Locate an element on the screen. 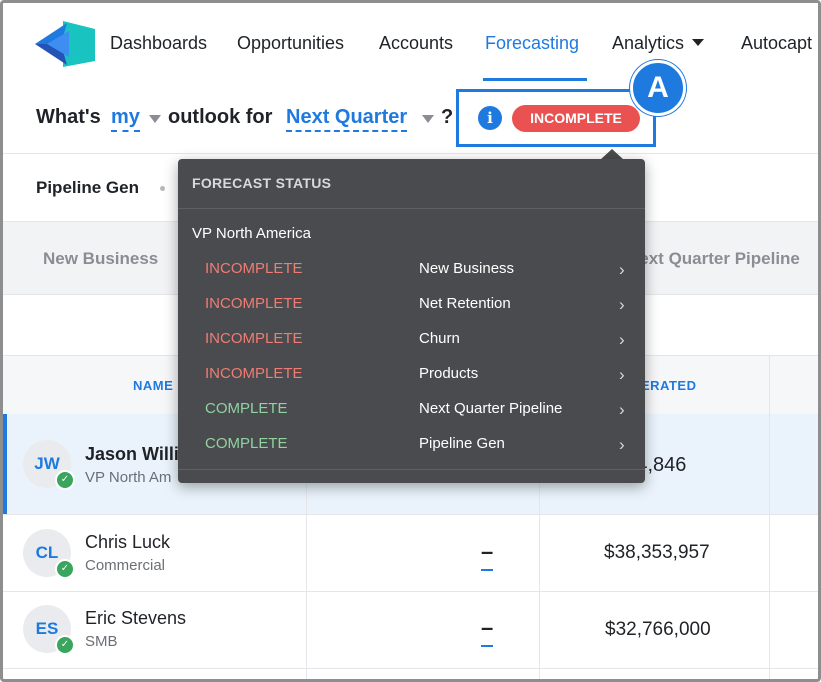 This screenshot has width=821, height=682. tab-separator-dot is located at coordinates (162, 188).